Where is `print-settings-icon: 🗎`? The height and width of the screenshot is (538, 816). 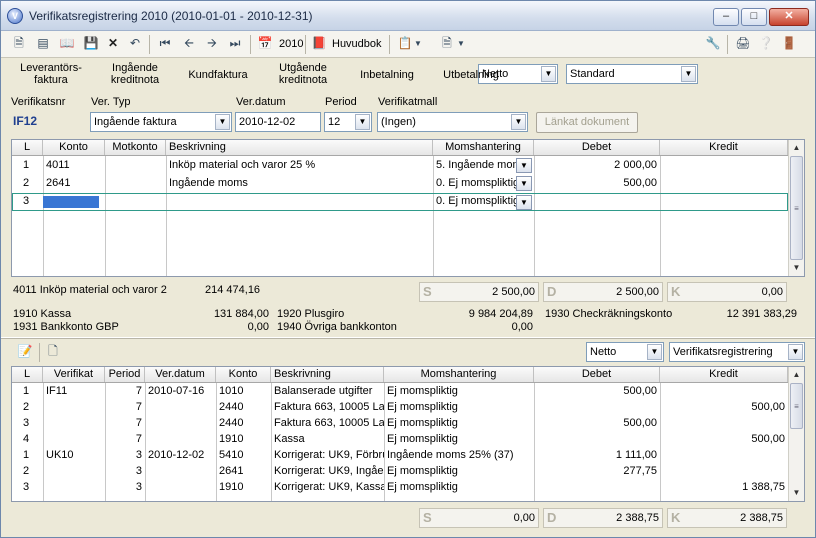
print-settings-icon: 🗎 is located at coordinates (447, 44).